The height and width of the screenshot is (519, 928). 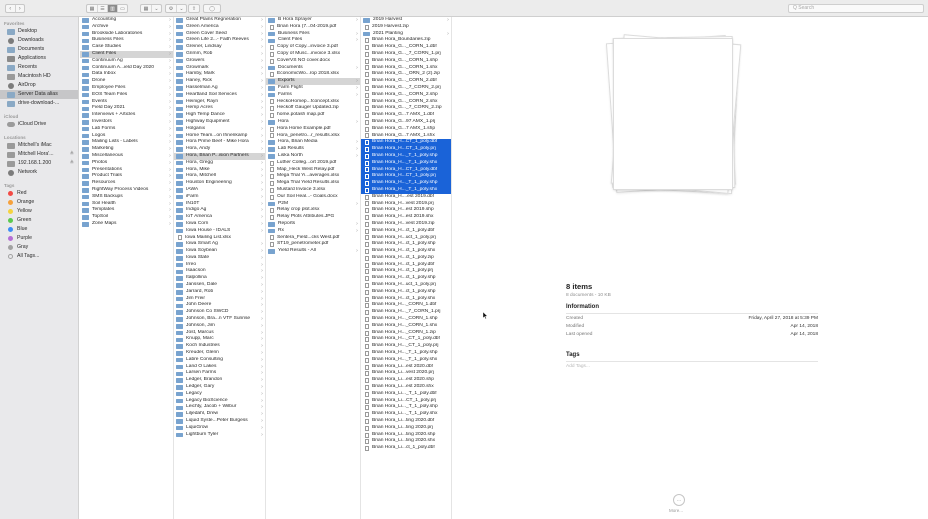 What do you see at coordinates (313, 95) in the screenshot?
I see `folder-row: Farms ›` at bounding box center [313, 95].